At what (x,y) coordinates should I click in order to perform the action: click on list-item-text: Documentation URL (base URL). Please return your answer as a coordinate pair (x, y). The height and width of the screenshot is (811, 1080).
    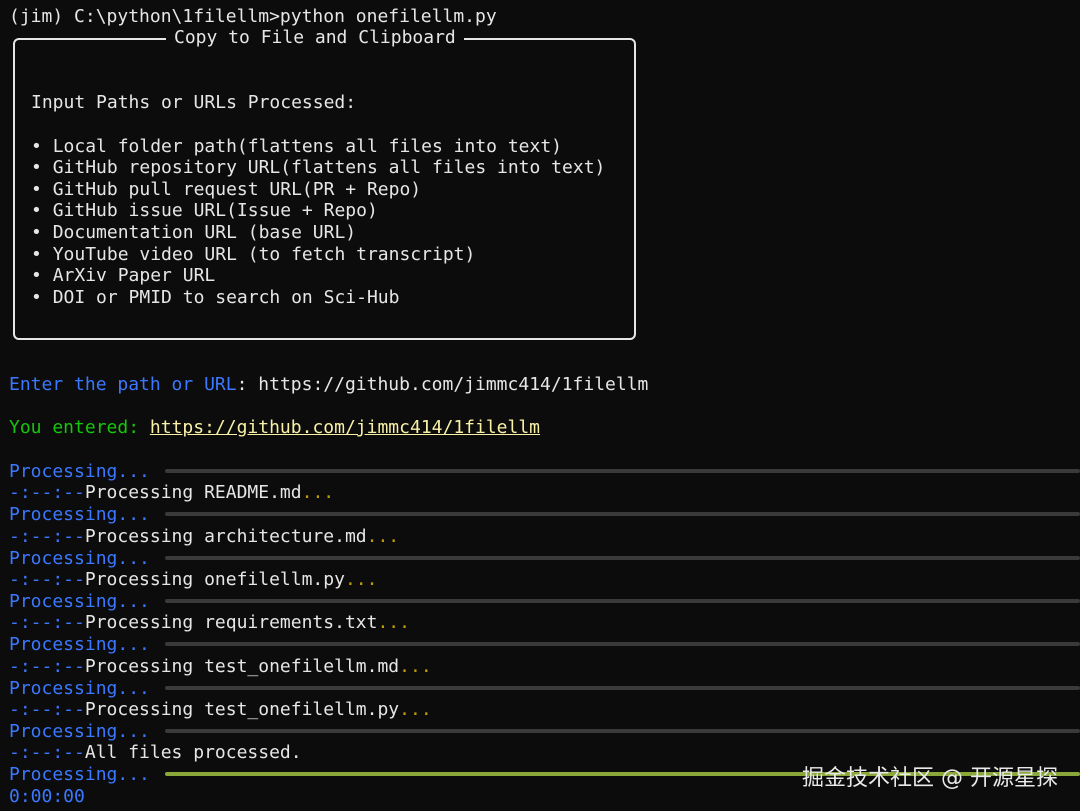
    Looking at the image, I should click on (204, 232).